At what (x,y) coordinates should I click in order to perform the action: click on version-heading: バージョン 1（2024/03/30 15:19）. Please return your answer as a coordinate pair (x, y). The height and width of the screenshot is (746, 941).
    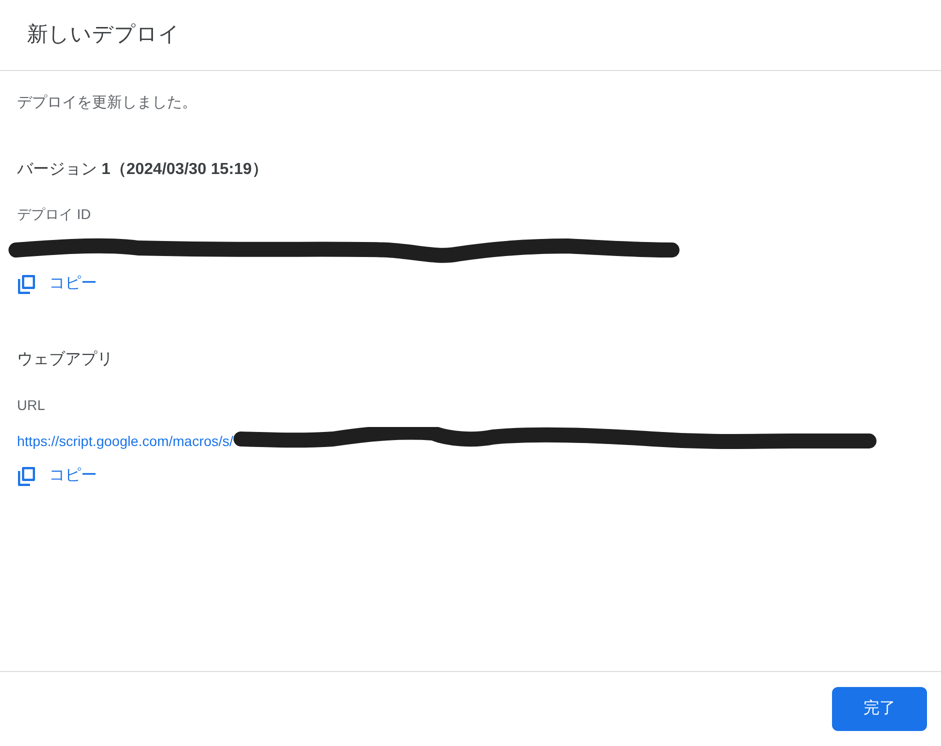
    Looking at the image, I should click on (142, 170).